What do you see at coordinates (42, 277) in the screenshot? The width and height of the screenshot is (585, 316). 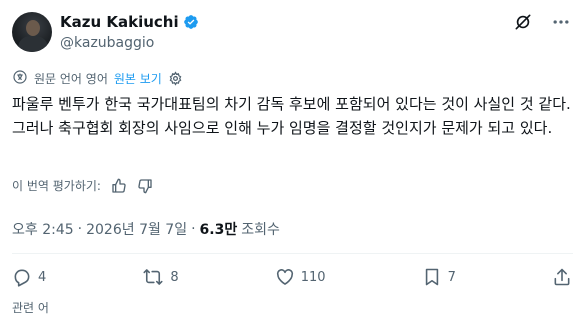 I see `reply-count: 4` at bounding box center [42, 277].